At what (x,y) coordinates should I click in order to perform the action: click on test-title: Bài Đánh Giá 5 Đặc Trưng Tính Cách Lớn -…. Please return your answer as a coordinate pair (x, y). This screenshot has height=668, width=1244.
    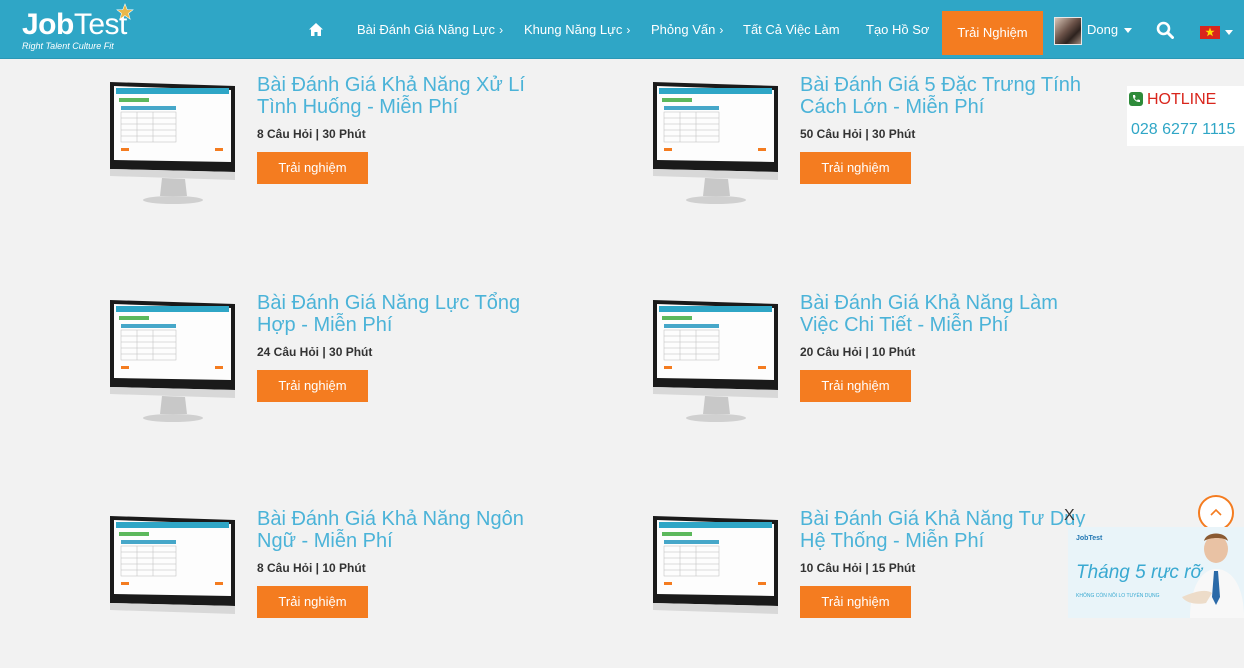
    Looking at the image, I should click on (950, 96).